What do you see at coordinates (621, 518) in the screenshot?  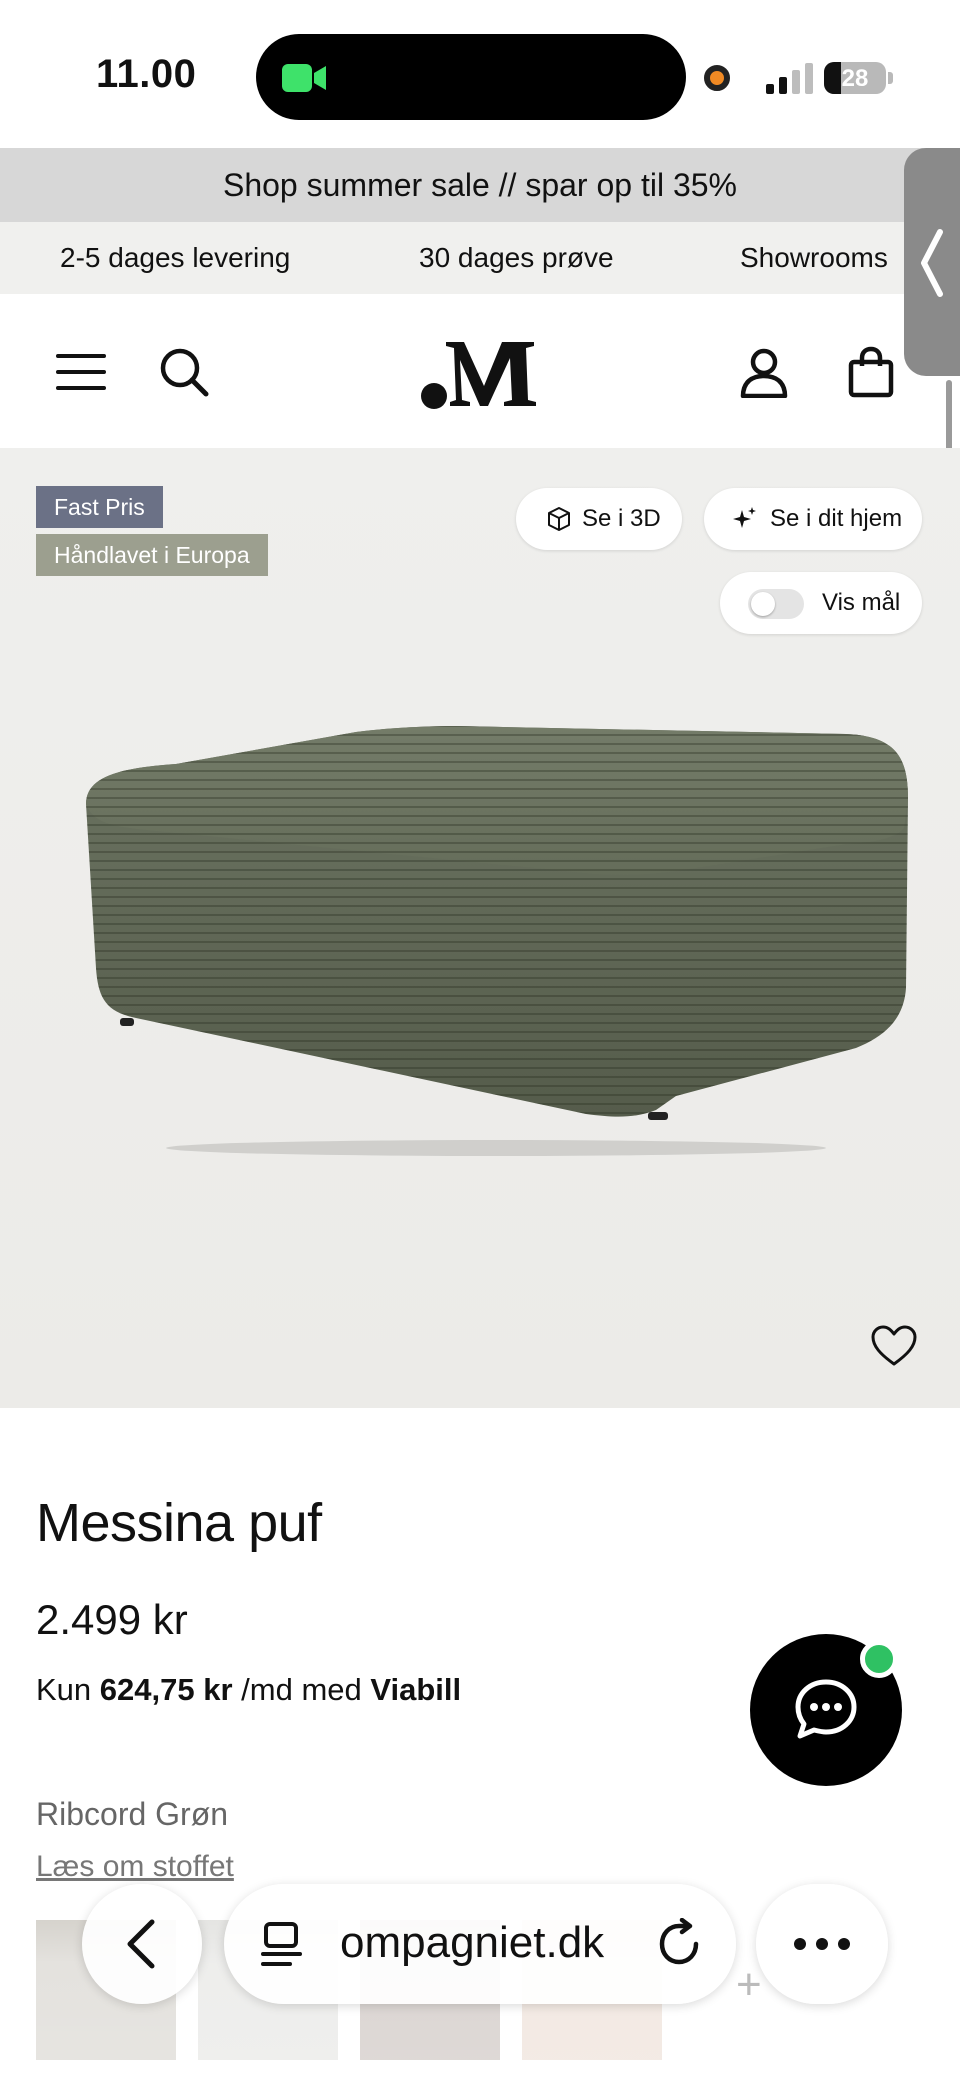 I see `view-3d-label: Se i 3D` at bounding box center [621, 518].